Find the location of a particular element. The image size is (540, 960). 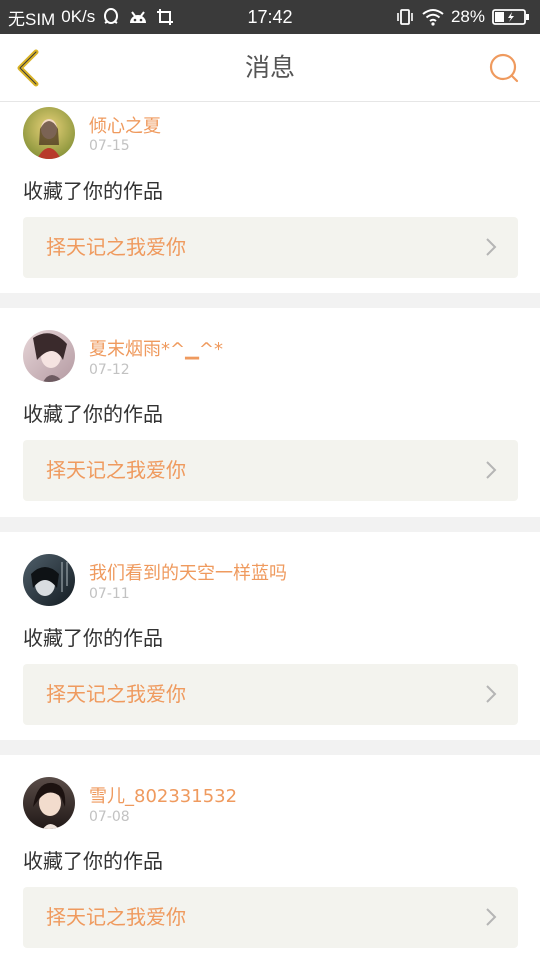

chevron-left-icon is located at coordinates (28, 68).